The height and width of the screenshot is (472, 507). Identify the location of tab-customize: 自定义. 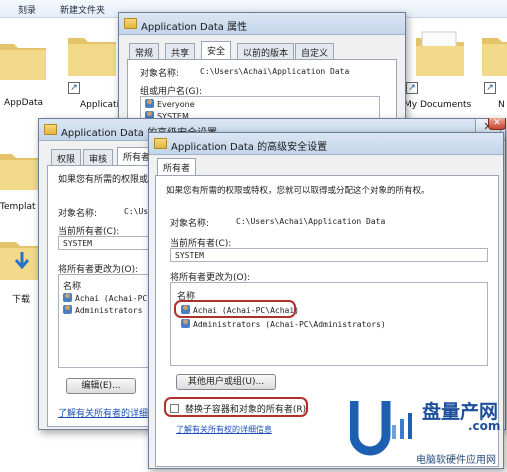
(315, 51).